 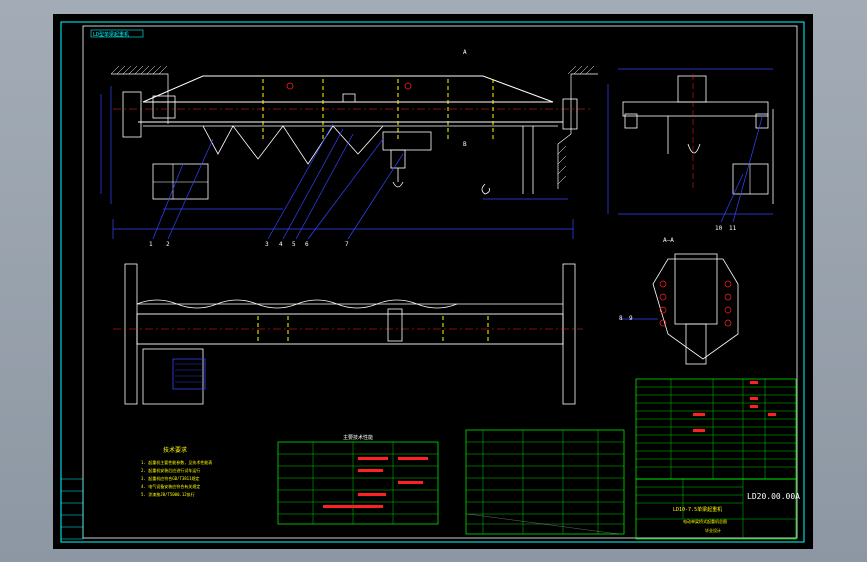 I want to click on section-label: A—A, so click(x=668, y=240).